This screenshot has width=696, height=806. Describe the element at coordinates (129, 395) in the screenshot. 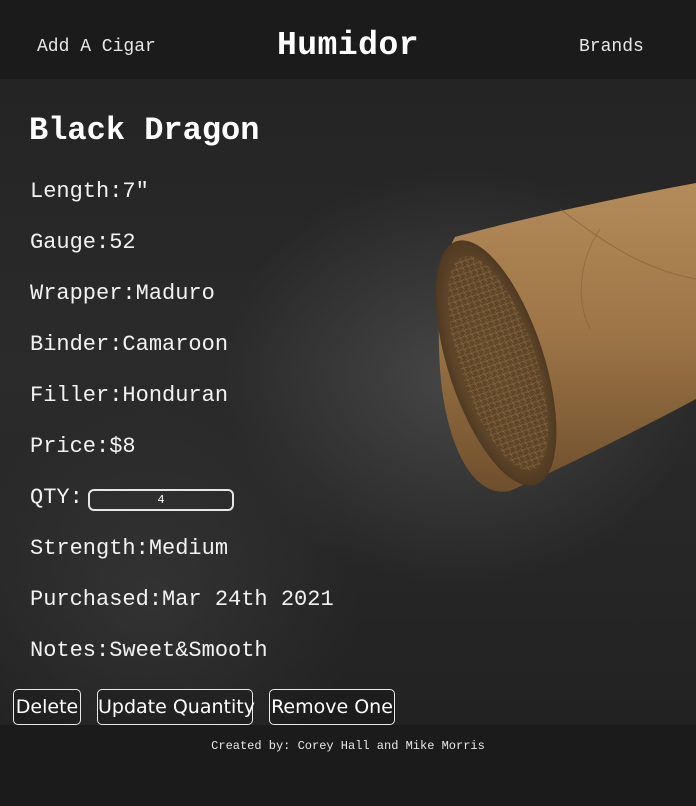

I see `filler-field: Filler:Honduran` at that location.